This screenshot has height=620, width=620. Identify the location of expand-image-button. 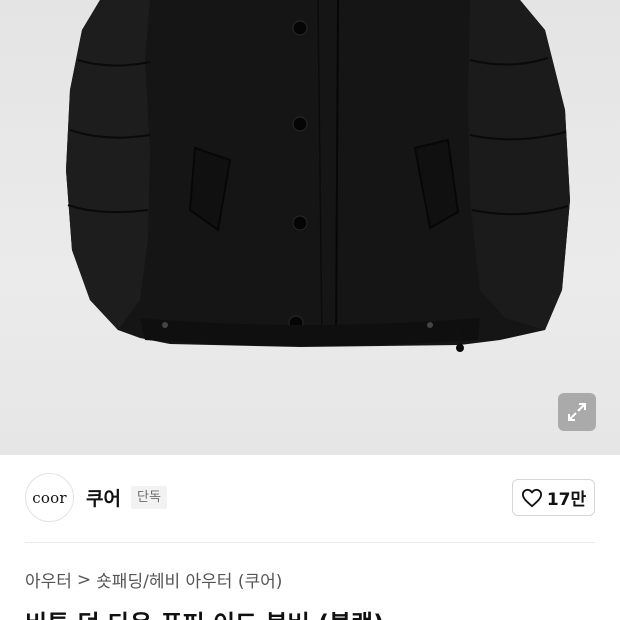
(577, 412).